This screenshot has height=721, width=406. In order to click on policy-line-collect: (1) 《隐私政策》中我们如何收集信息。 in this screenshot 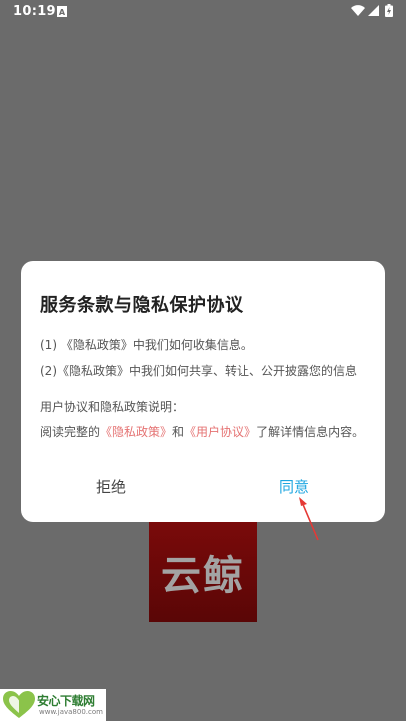, I will do `click(146, 344)`.